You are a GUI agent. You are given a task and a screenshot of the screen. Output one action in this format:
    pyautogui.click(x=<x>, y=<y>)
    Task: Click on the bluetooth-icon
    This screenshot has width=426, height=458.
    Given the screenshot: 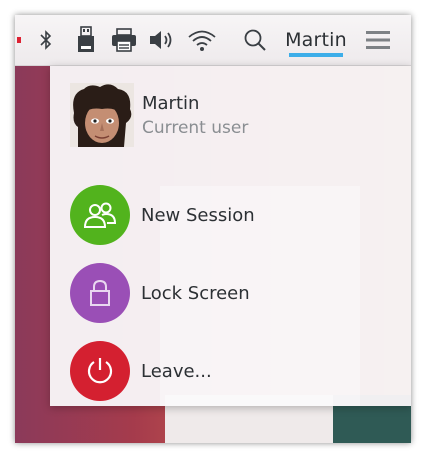 What is the action you would take?
    pyautogui.click(x=46, y=40)
    